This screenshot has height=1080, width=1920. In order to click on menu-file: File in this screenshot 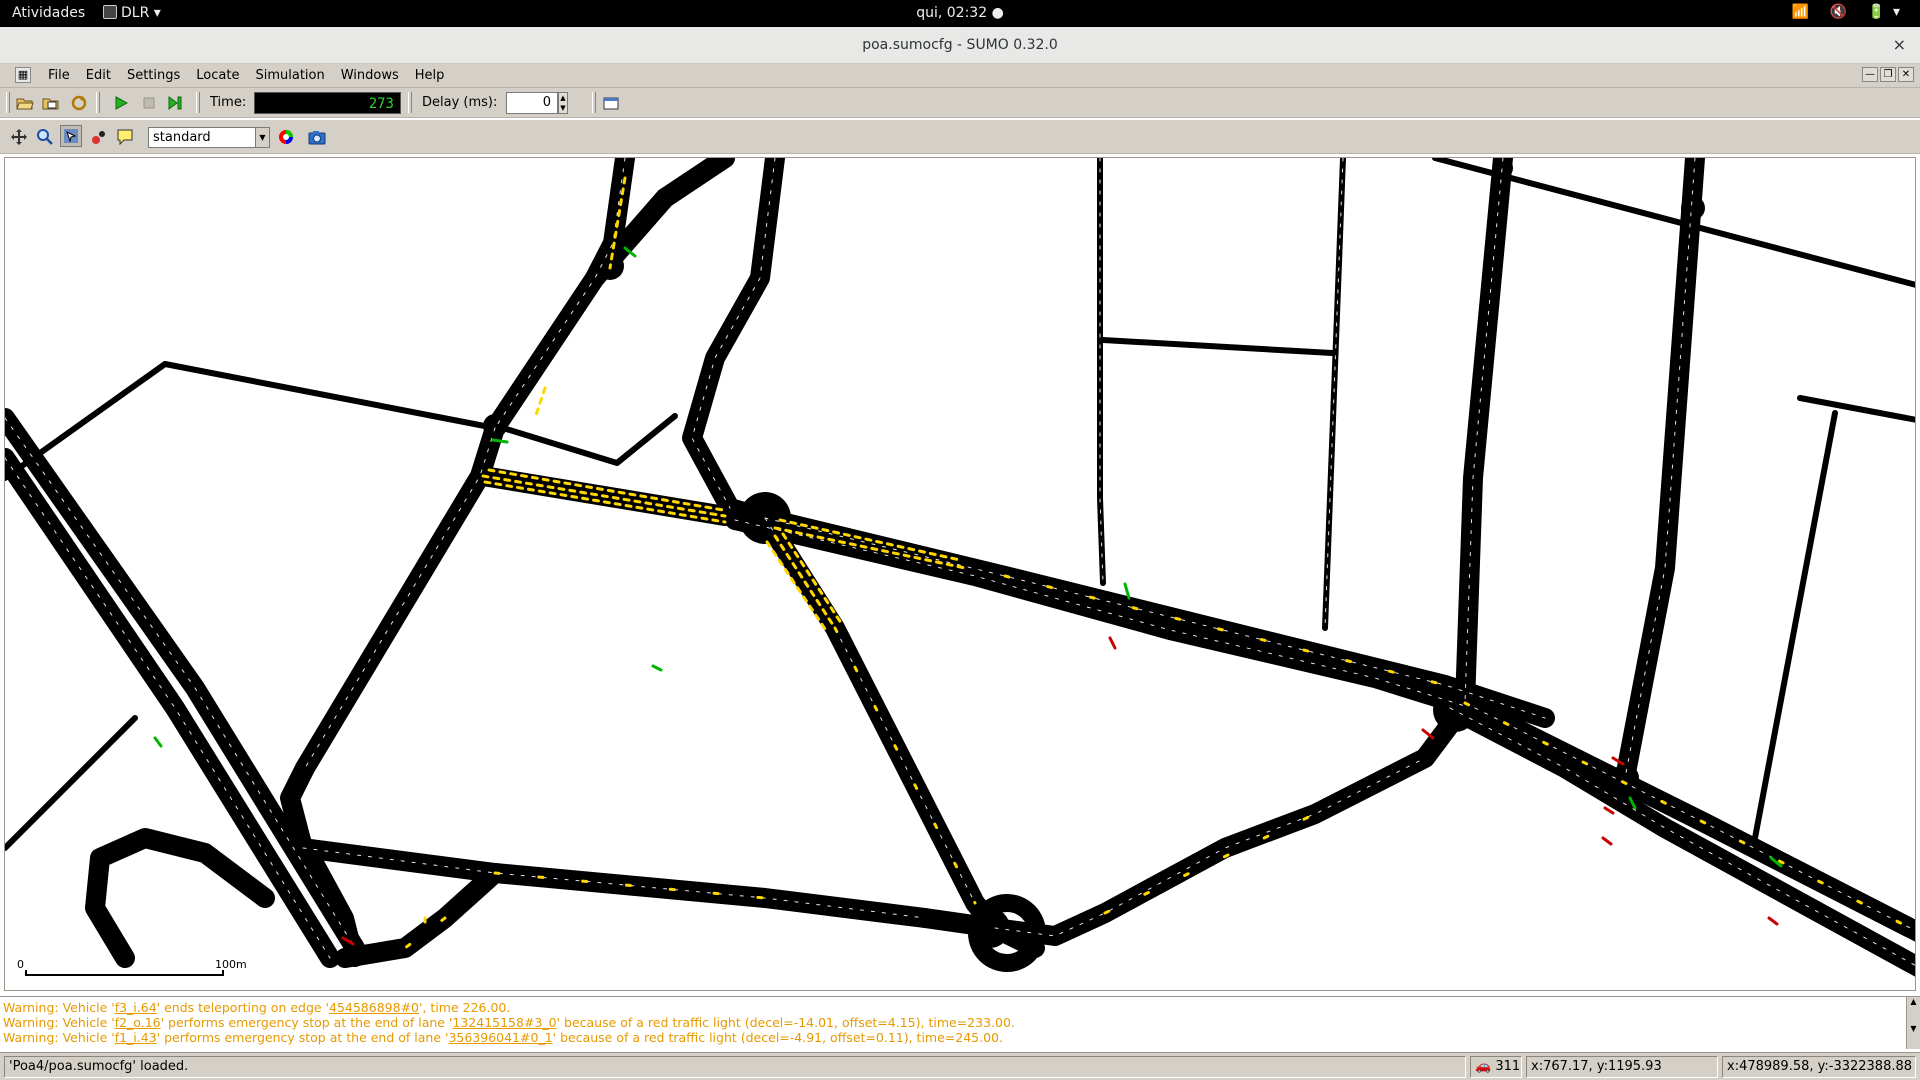, I will do `click(59, 75)`.